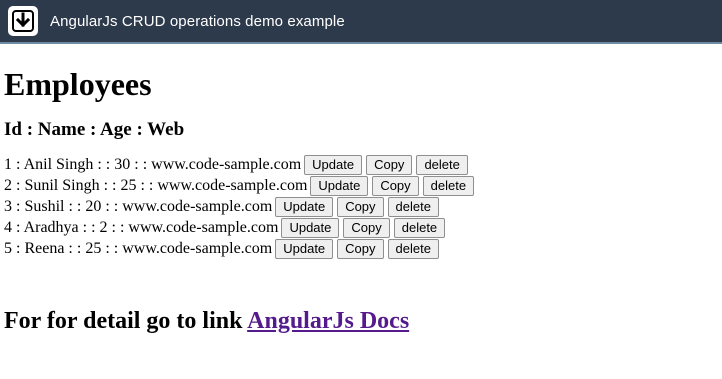 The height and width of the screenshot is (379, 722). I want to click on footer-text: For for detail go to link AngularJs Docs, so click(363, 321).